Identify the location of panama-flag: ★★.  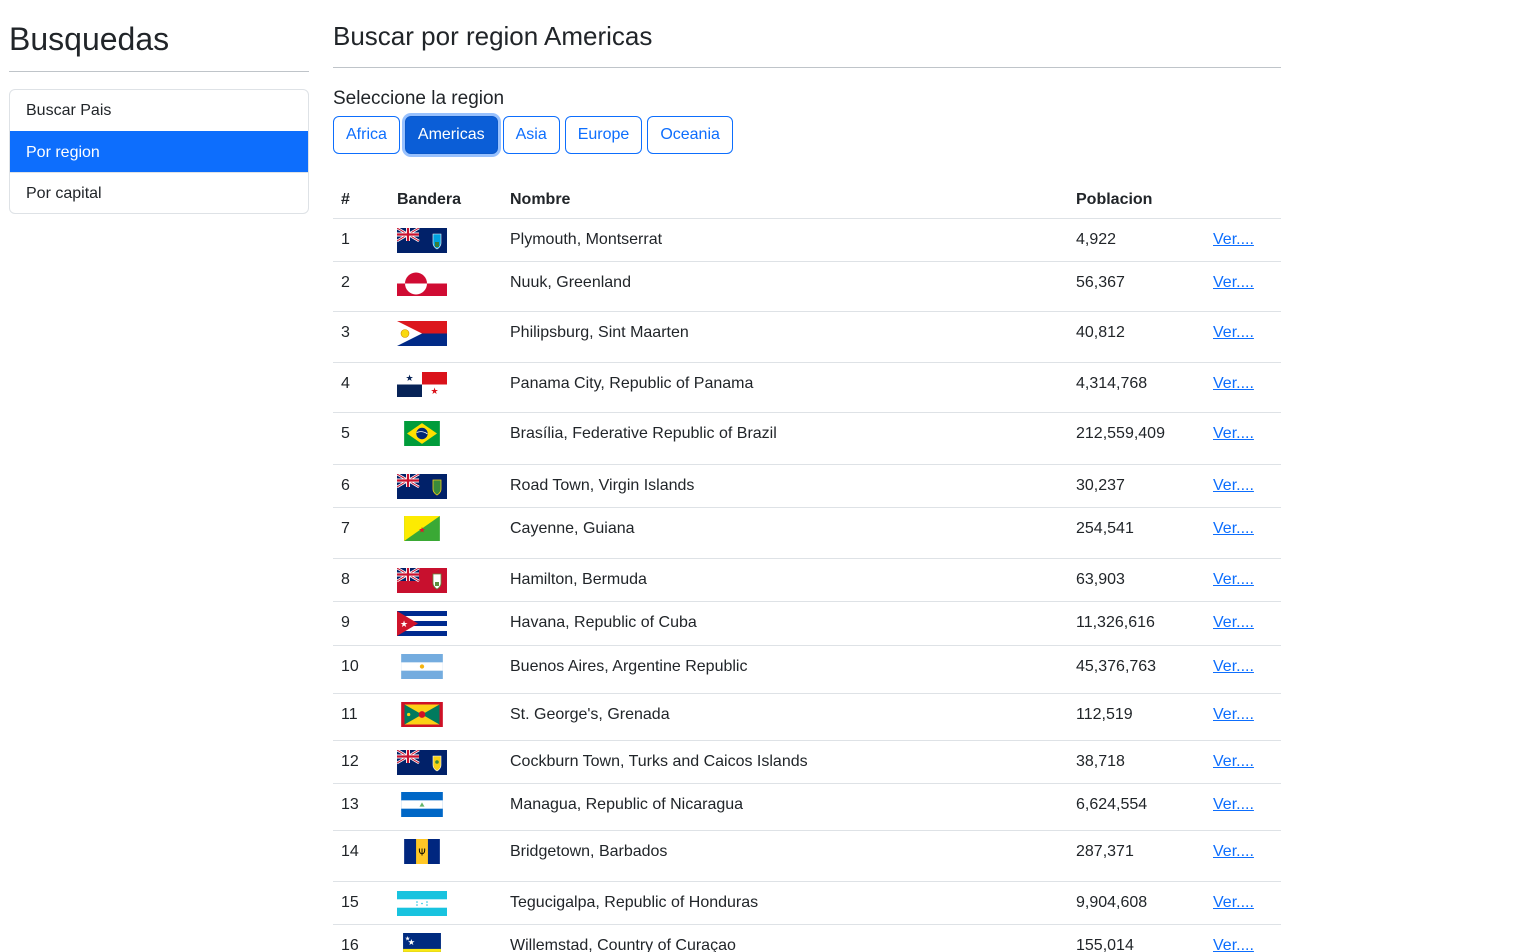
(422, 384).